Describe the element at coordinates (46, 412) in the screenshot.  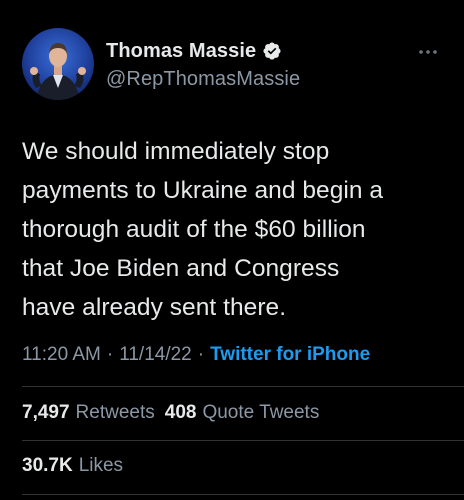
I see `retweets-count: 7,497` at that location.